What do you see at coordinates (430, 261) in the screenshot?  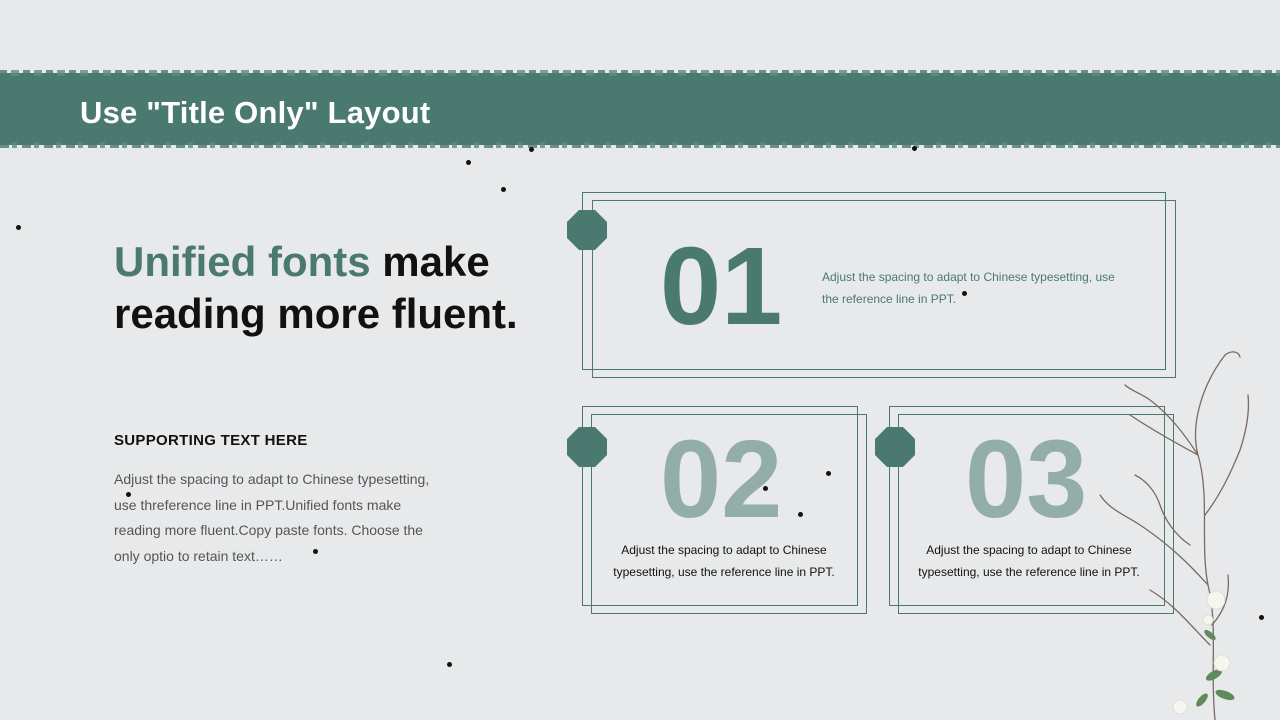 I see `headline-rest: make` at bounding box center [430, 261].